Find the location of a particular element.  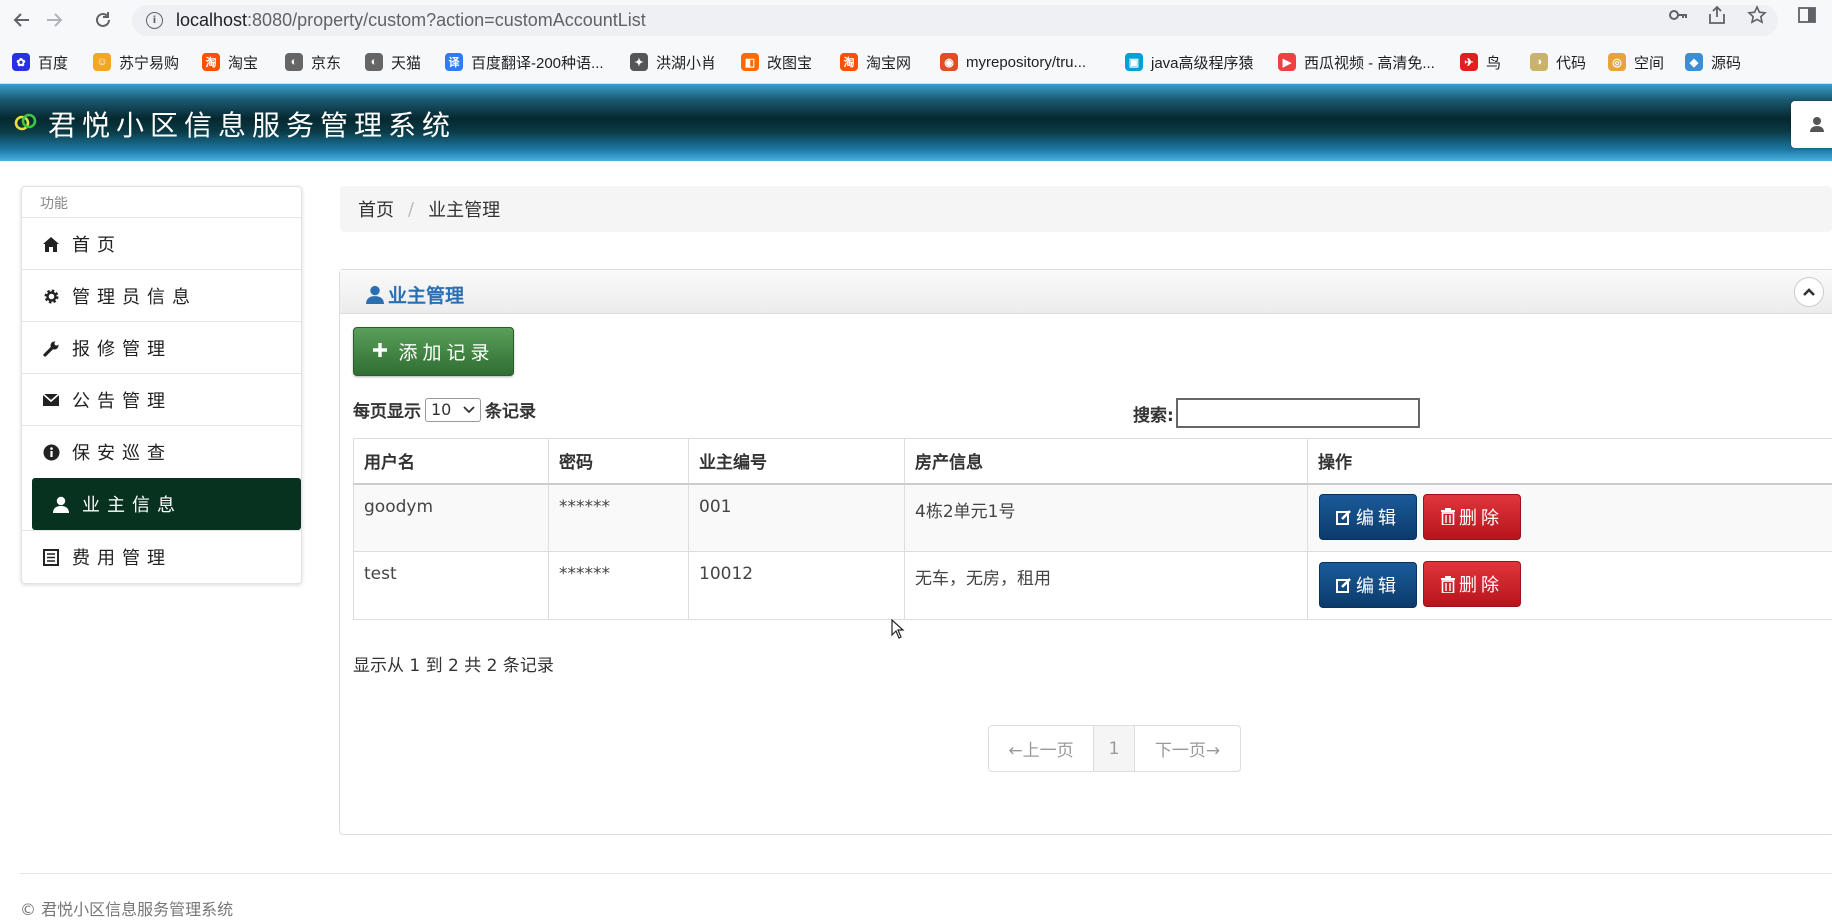

column-header-username: 用户名 is located at coordinates (451, 461).